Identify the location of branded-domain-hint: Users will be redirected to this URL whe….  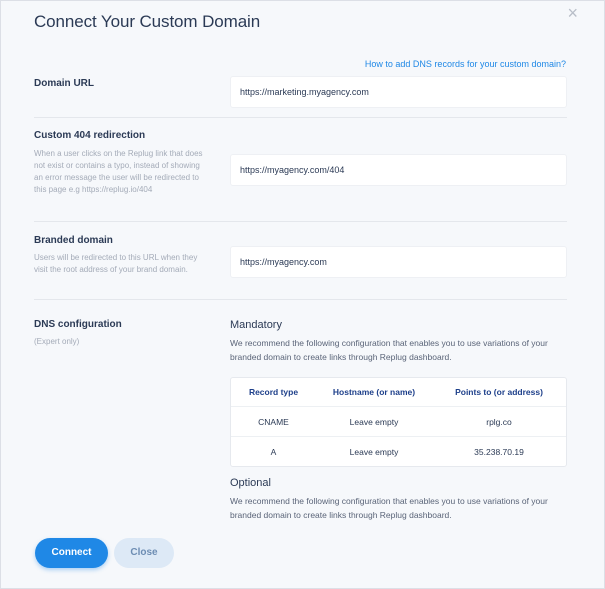
(116, 263).